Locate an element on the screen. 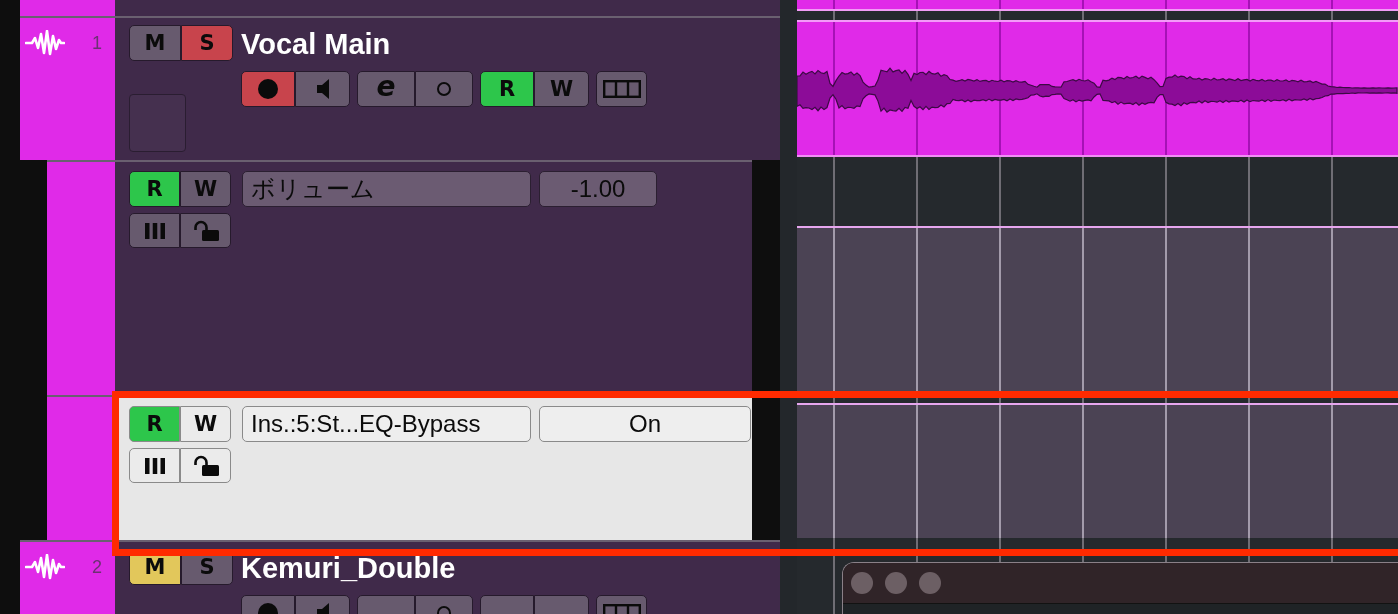 Image resolution: width=1398 pixels, height=614 pixels. minimize-button is located at coordinates (896, 583).